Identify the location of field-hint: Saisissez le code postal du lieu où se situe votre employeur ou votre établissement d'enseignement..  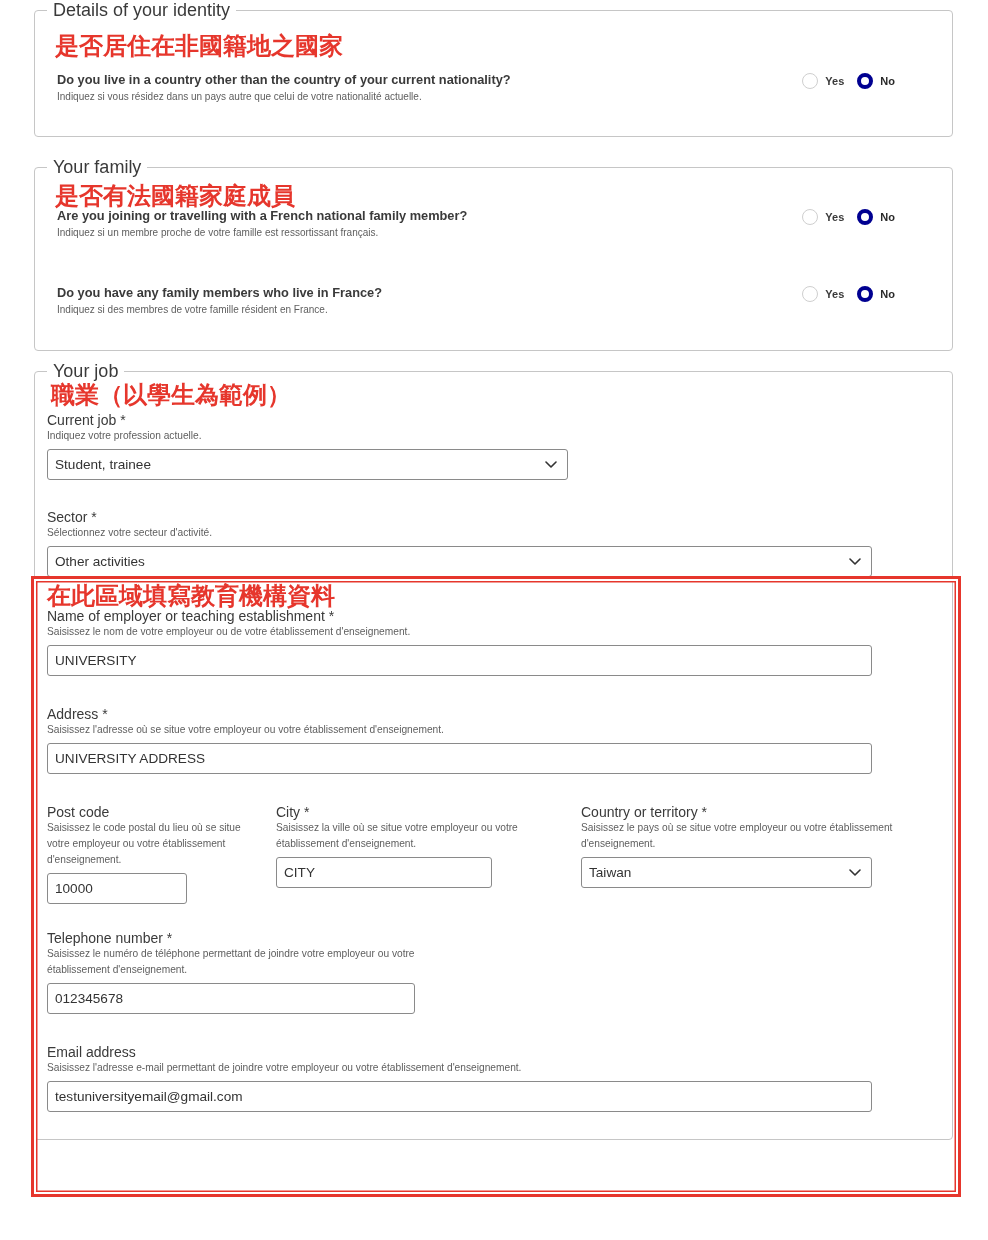
(144, 844).